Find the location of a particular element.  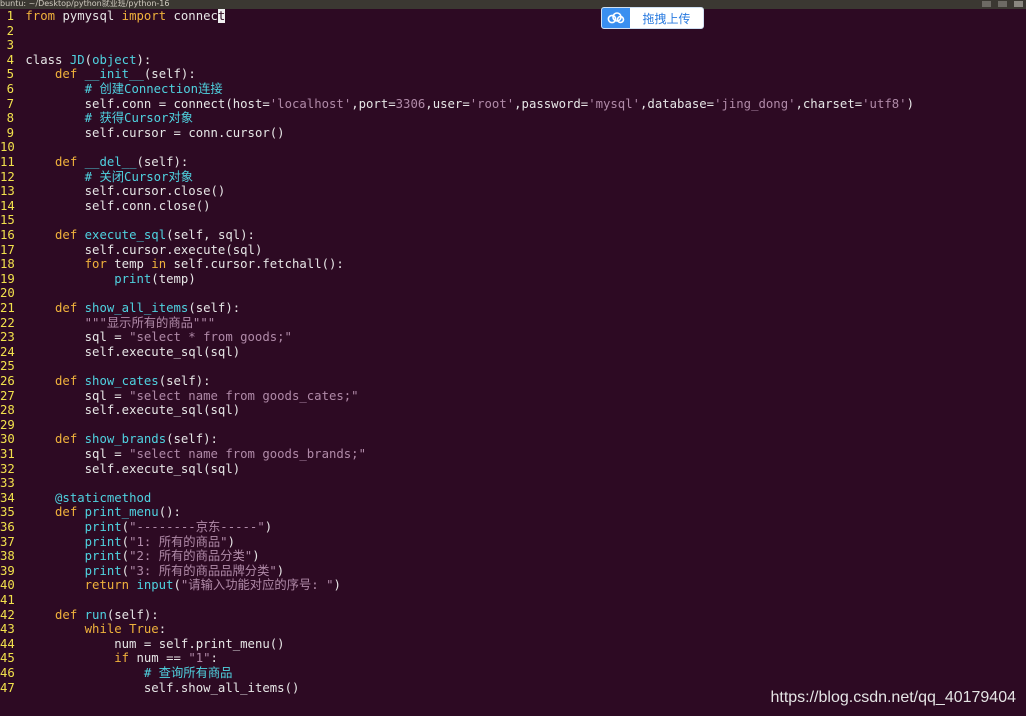

line-number: 42 is located at coordinates (7, 614).